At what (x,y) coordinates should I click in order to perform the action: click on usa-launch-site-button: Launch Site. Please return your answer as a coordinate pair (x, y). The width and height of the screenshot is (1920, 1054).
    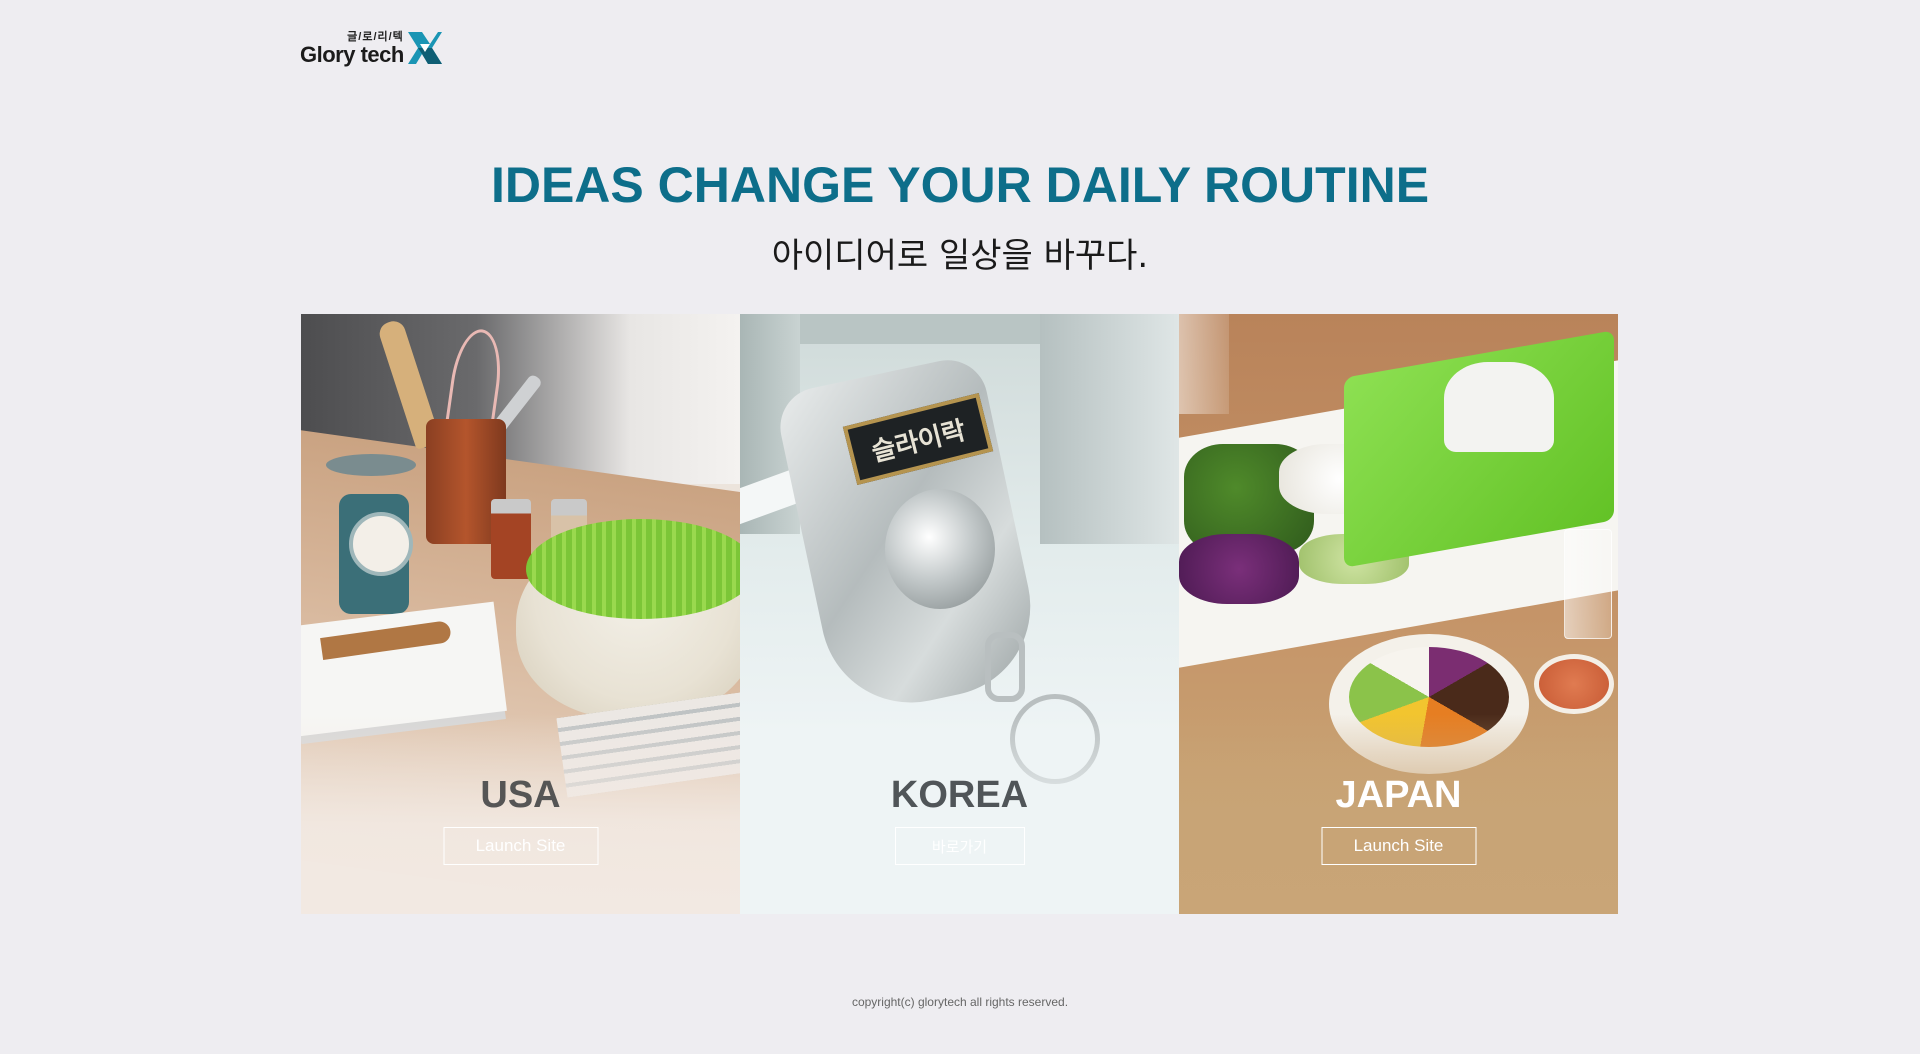
    Looking at the image, I should click on (520, 846).